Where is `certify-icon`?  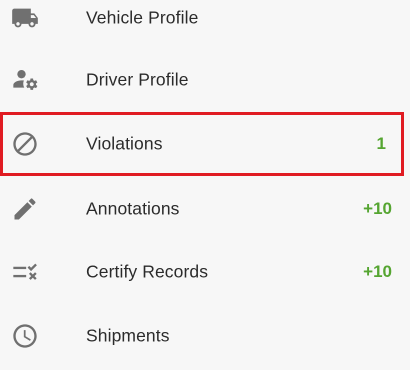 certify-icon is located at coordinates (25, 272).